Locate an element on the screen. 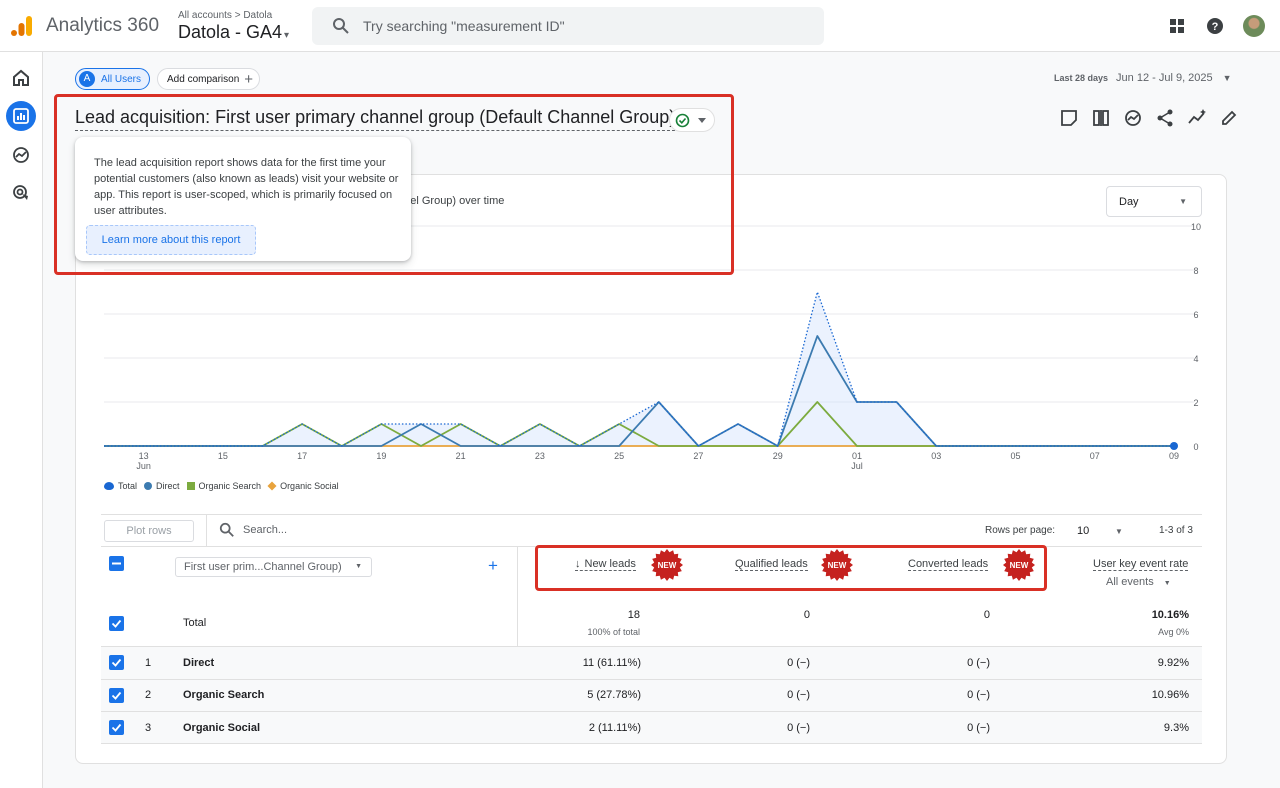 The width and height of the screenshot is (1280, 788). y-tick-label: 10 is located at coordinates (1196, 227).